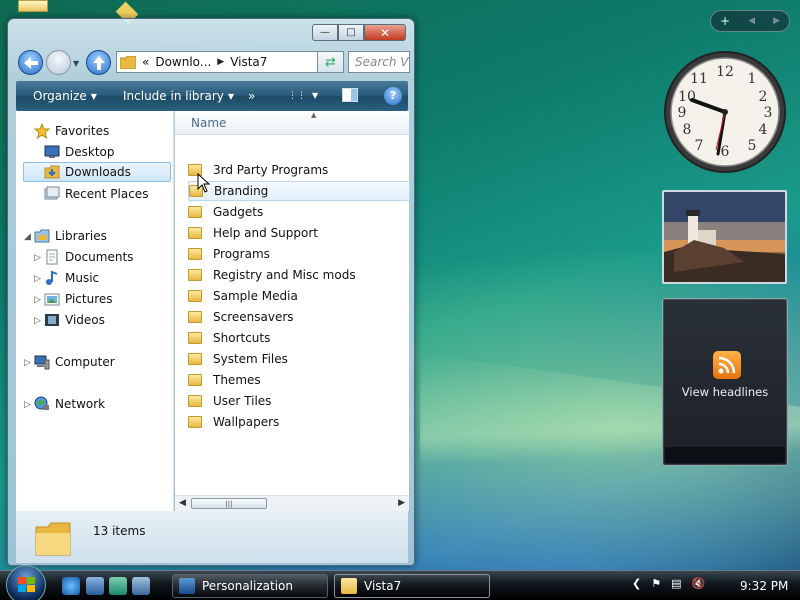  Describe the element at coordinates (297, 96) in the screenshot. I see `view-options-icon: ⋮⋮` at that location.